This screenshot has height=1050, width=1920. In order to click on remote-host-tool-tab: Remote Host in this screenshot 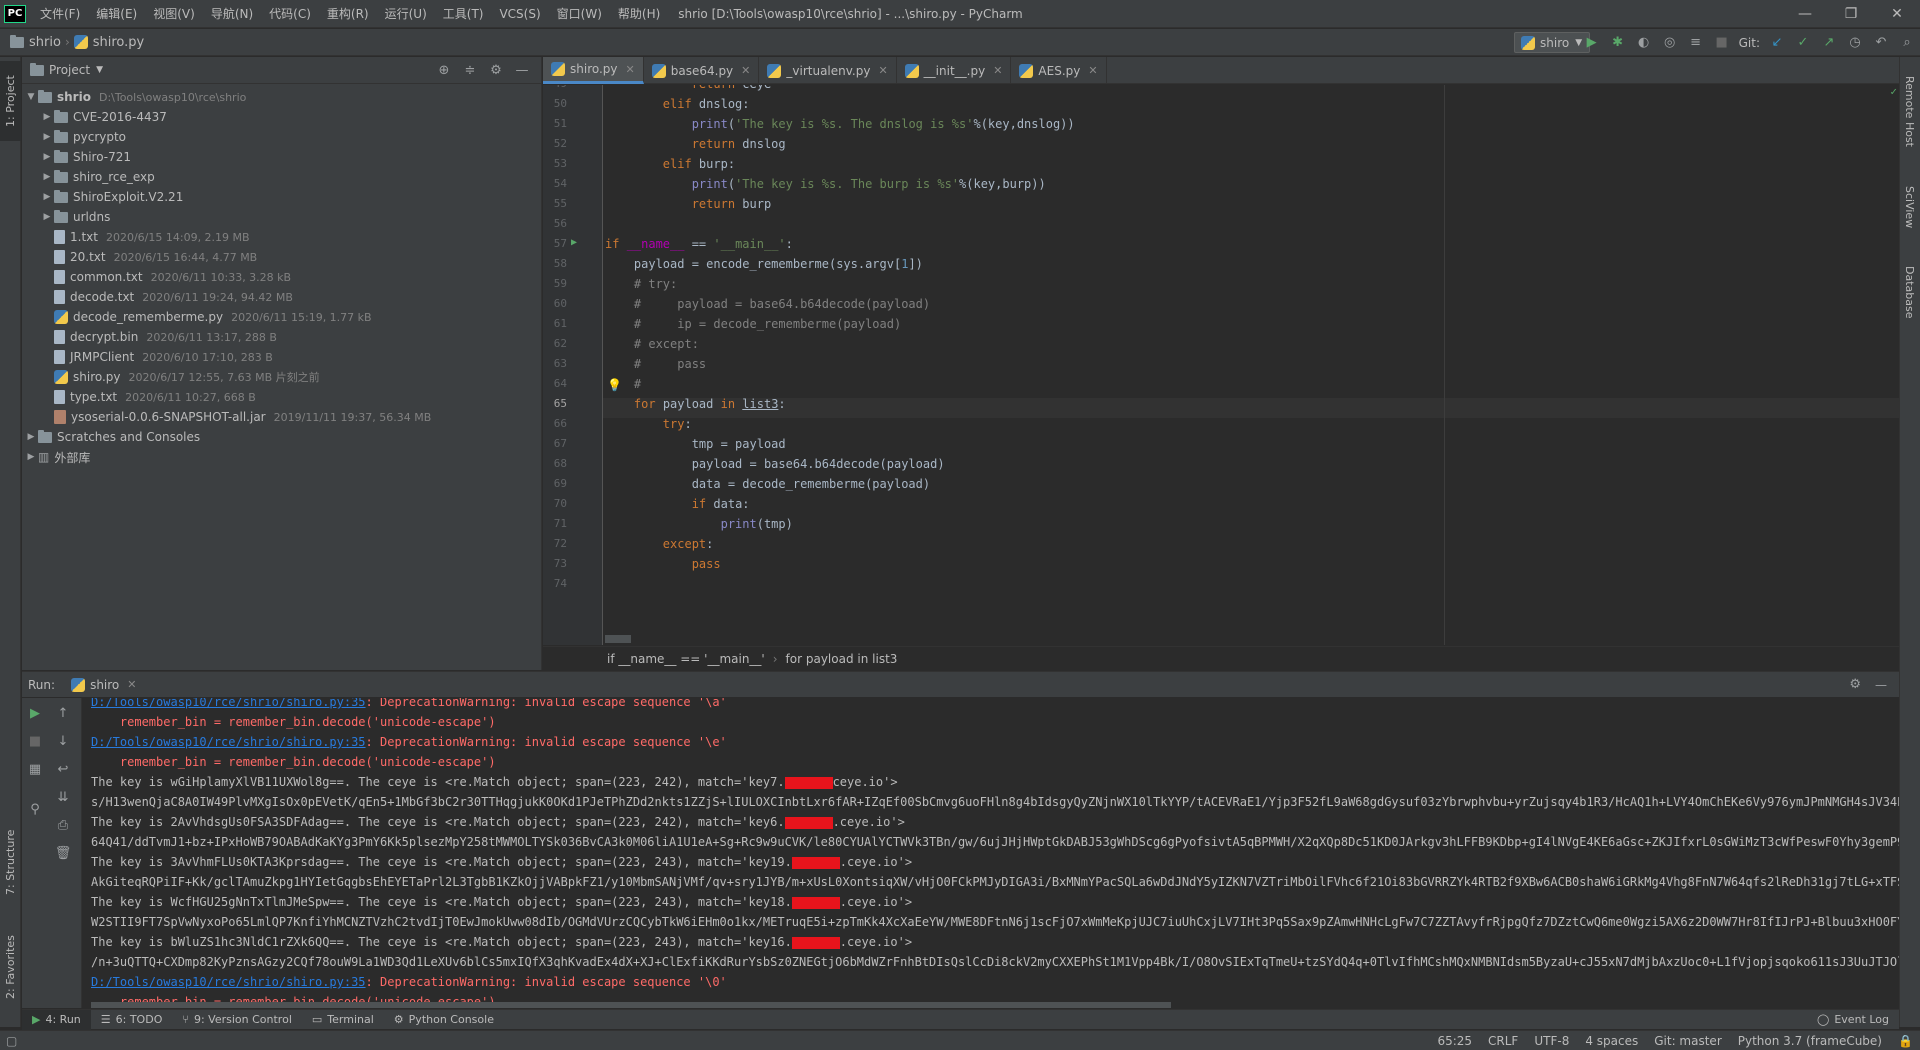, I will do `click(1909, 111)`.